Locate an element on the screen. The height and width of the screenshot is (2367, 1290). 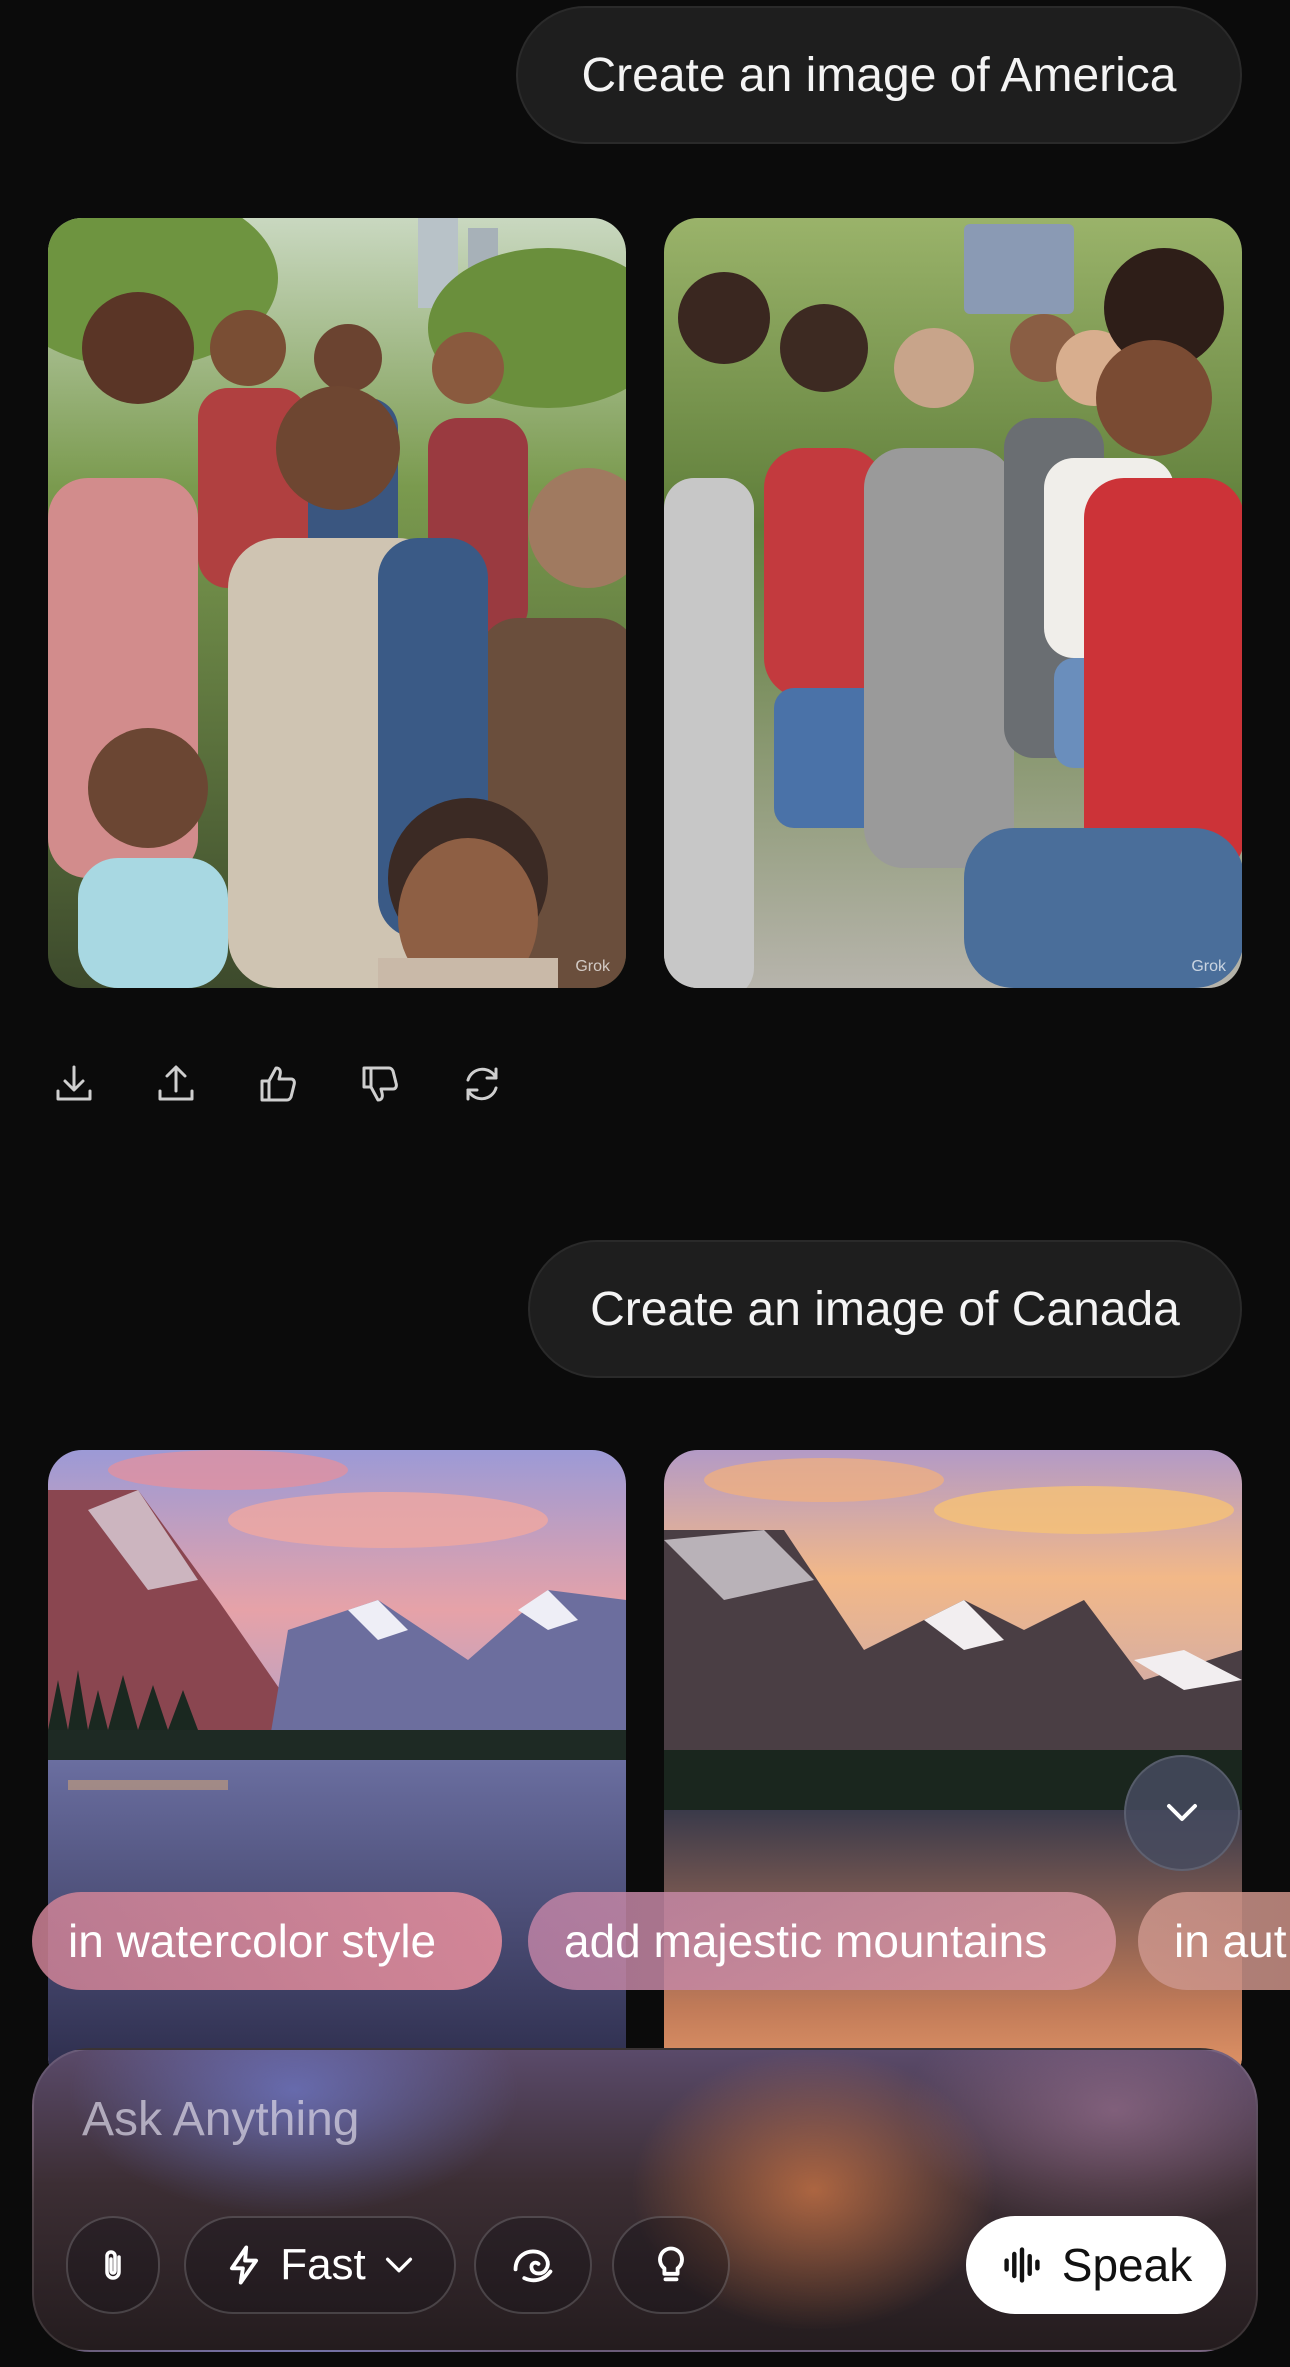
thumbs-up-icon is located at coordinates (278, 1084).